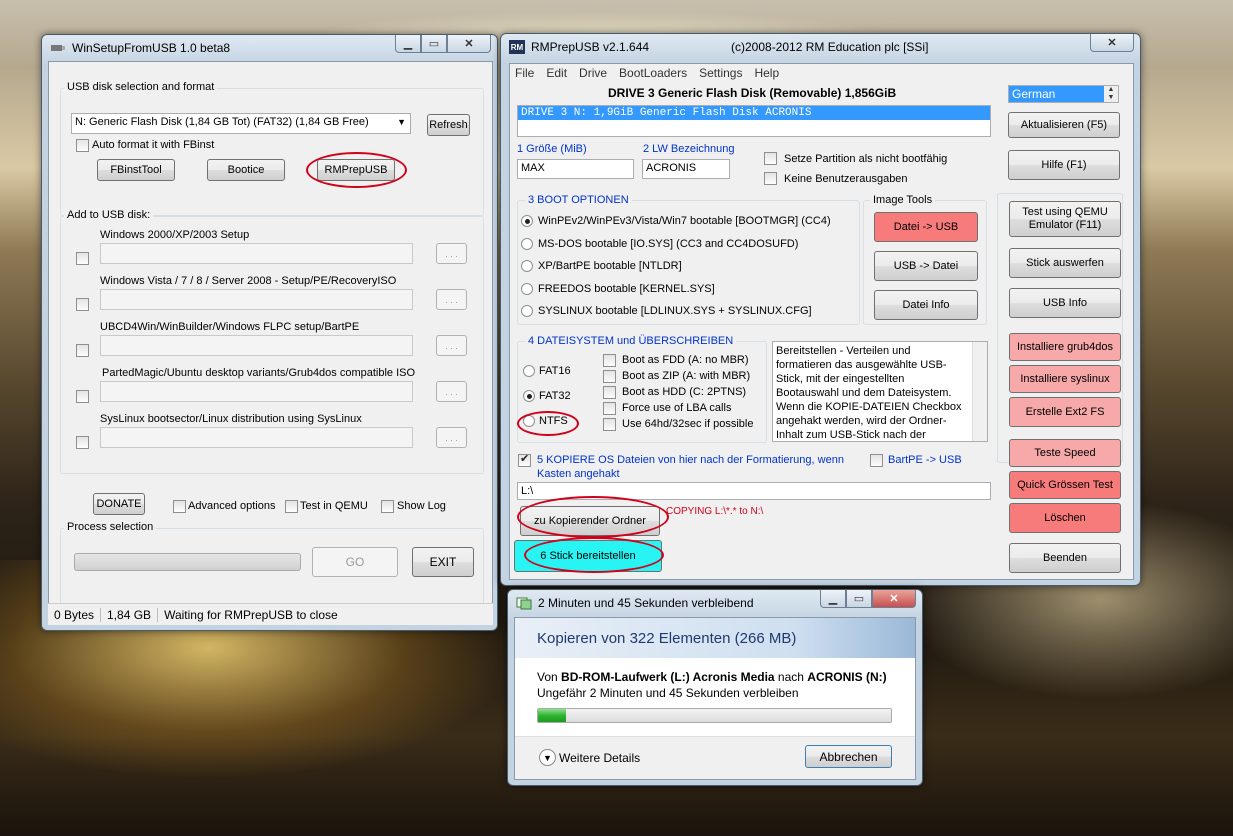 The width and height of the screenshot is (1233, 836). What do you see at coordinates (1063, 94) in the screenshot?
I see `language-select: German ▲ ▼` at bounding box center [1063, 94].